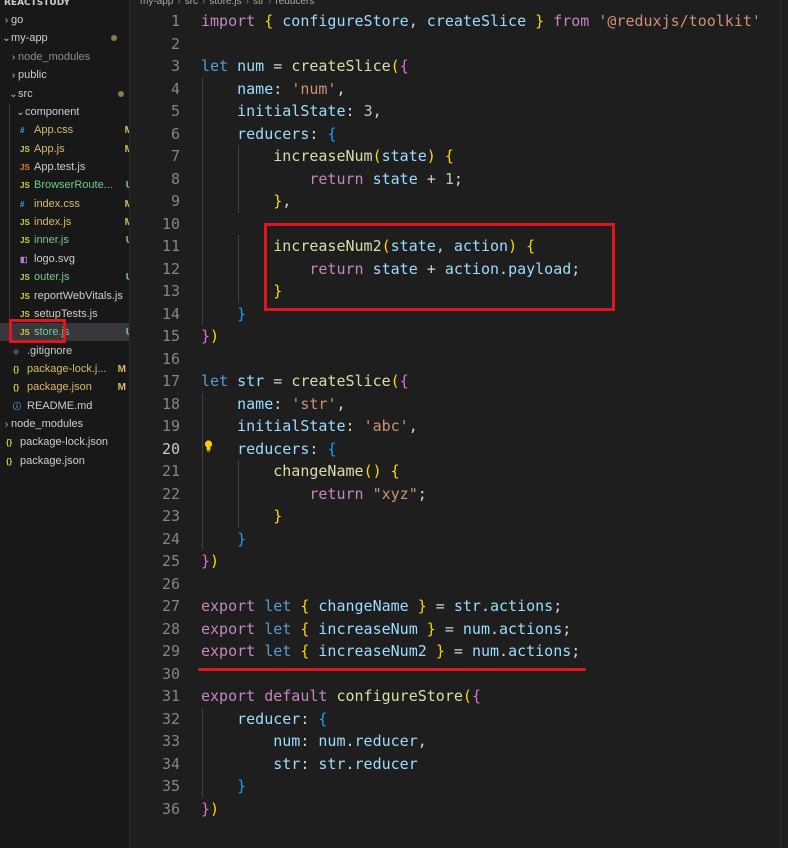 The image size is (788, 848). What do you see at coordinates (208, 446) in the screenshot?
I see `lightbulb-icon` at bounding box center [208, 446].